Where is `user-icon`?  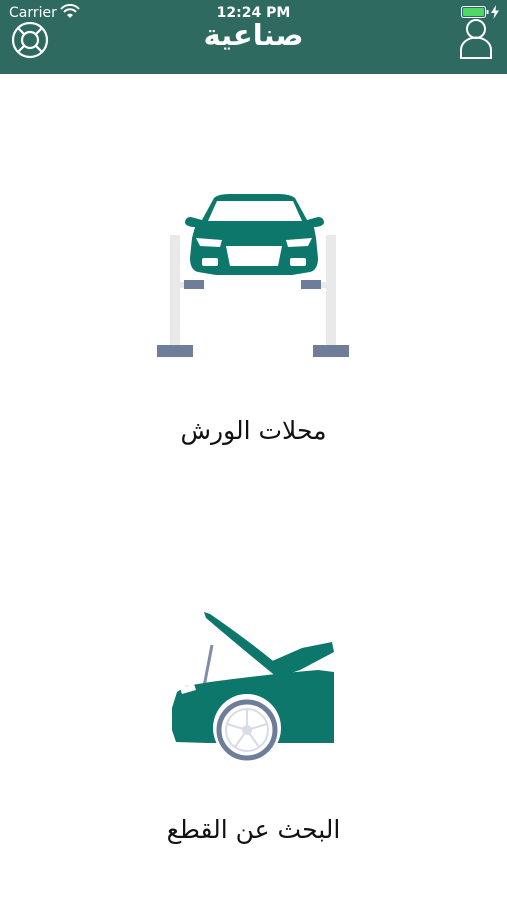
user-icon is located at coordinates (476, 38).